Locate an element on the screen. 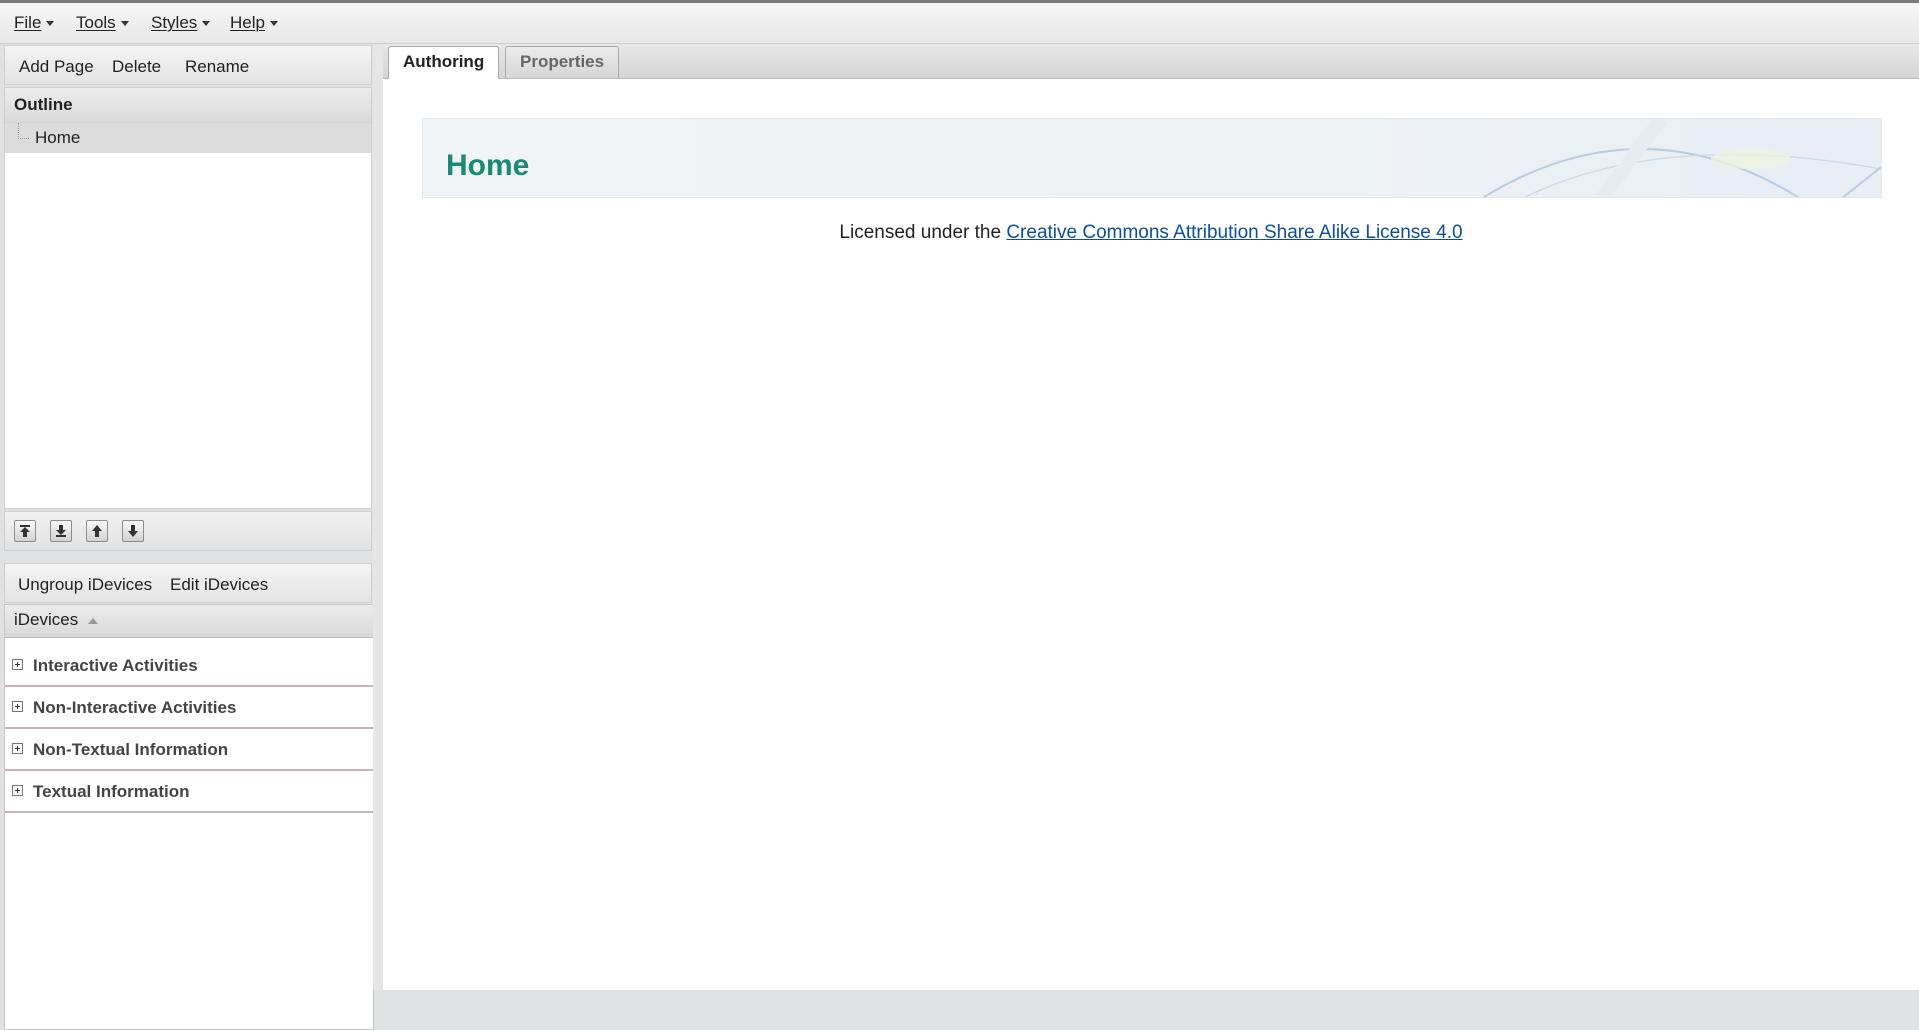 Image resolution: width=1919 pixels, height=1030 pixels. tab-authoring: Authoring is located at coordinates (444, 63).